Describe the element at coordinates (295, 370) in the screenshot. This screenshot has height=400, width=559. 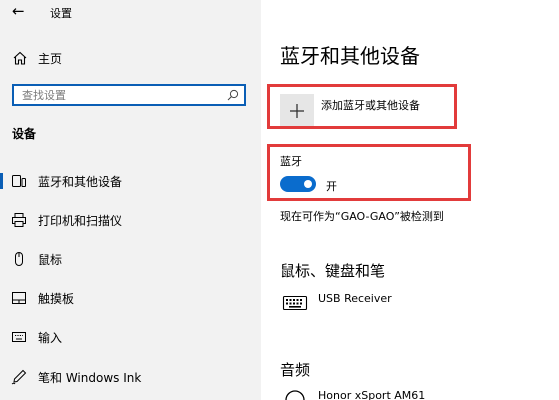
I see `group-title-audio: 音频` at that location.